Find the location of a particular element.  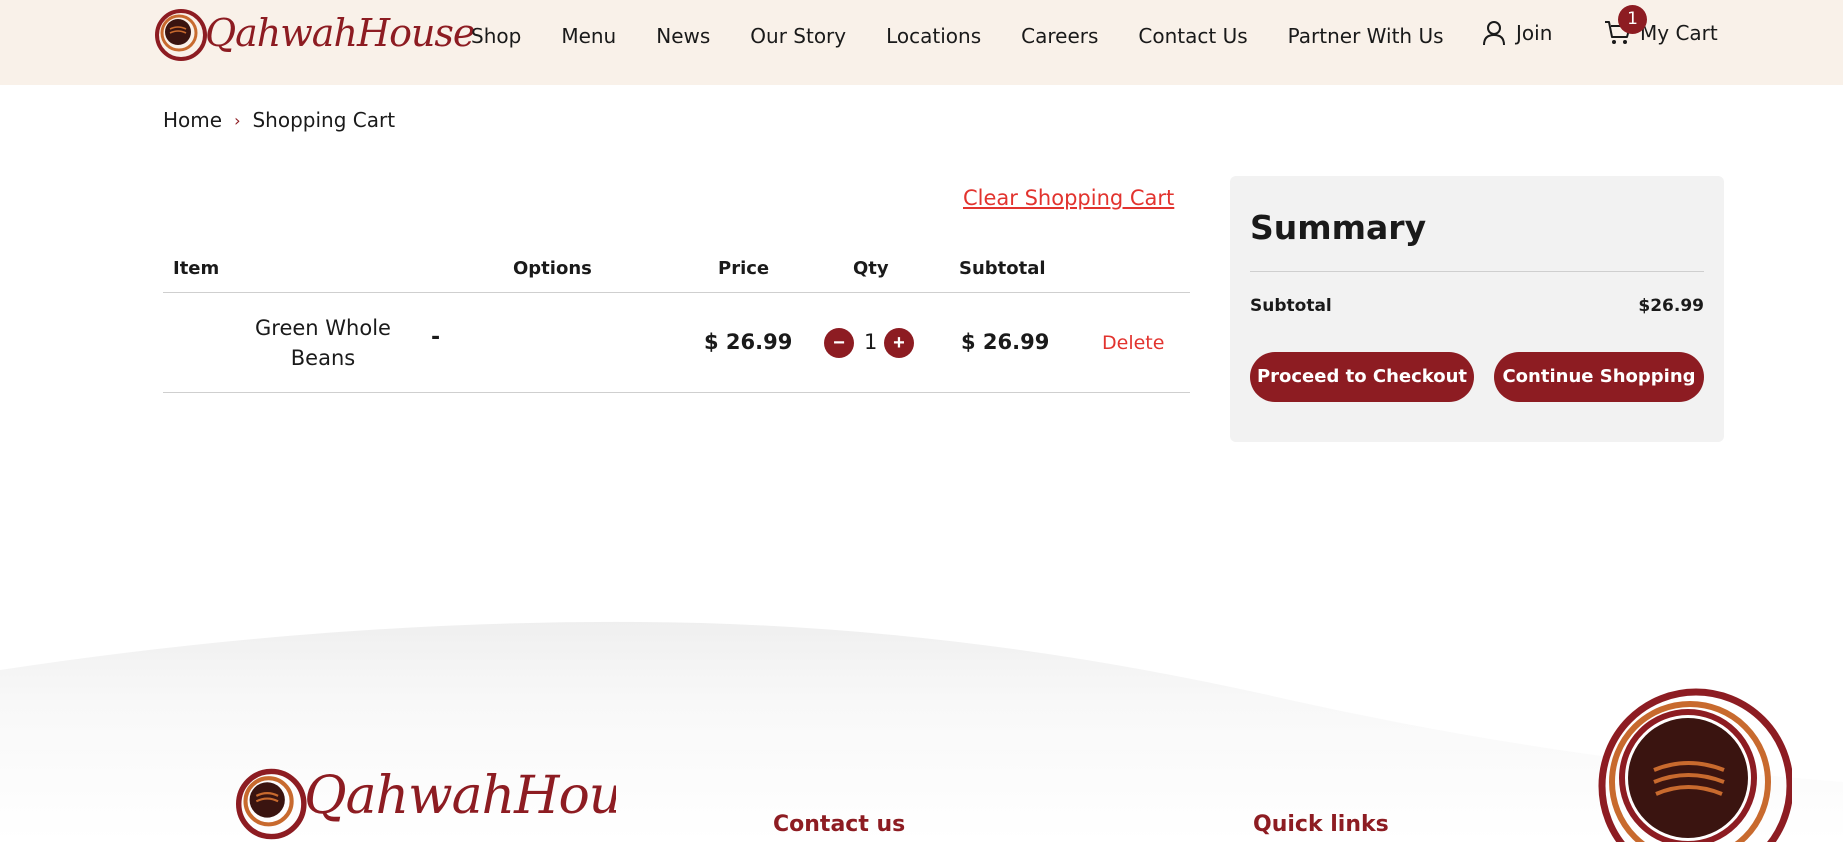

footer-logo: QahwahHouse is located at coordinates (426, 802).